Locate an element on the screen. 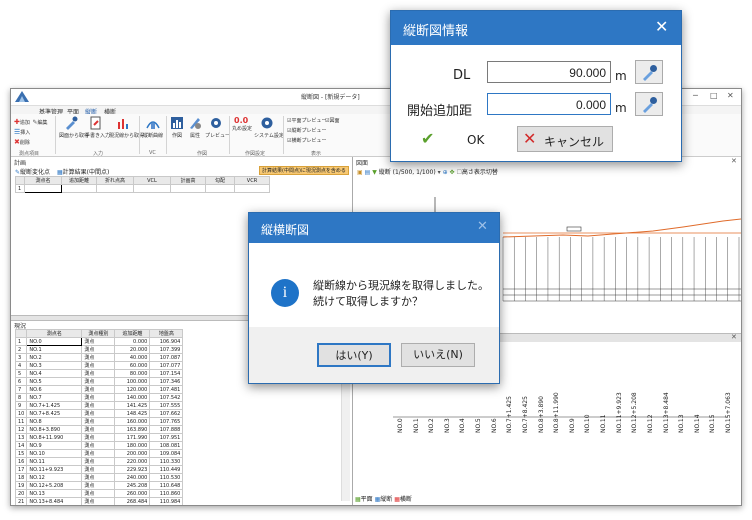 The width and height of the screenshot is (752, 520). no-button: いいえ(N) is located at coordinates (438, 355).